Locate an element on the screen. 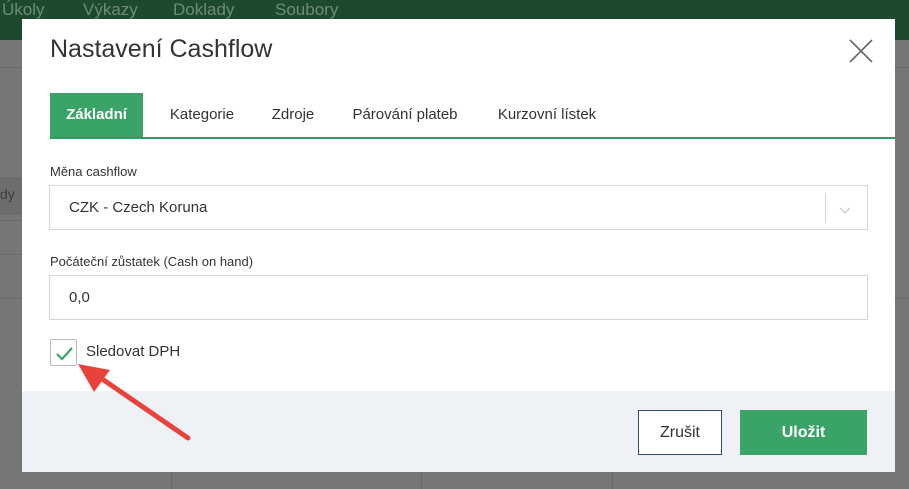 Image resolution: width=909 pixels, height=489 pixels. track-vat-label: Sledovat DPH is located at coordinates (133, 351).